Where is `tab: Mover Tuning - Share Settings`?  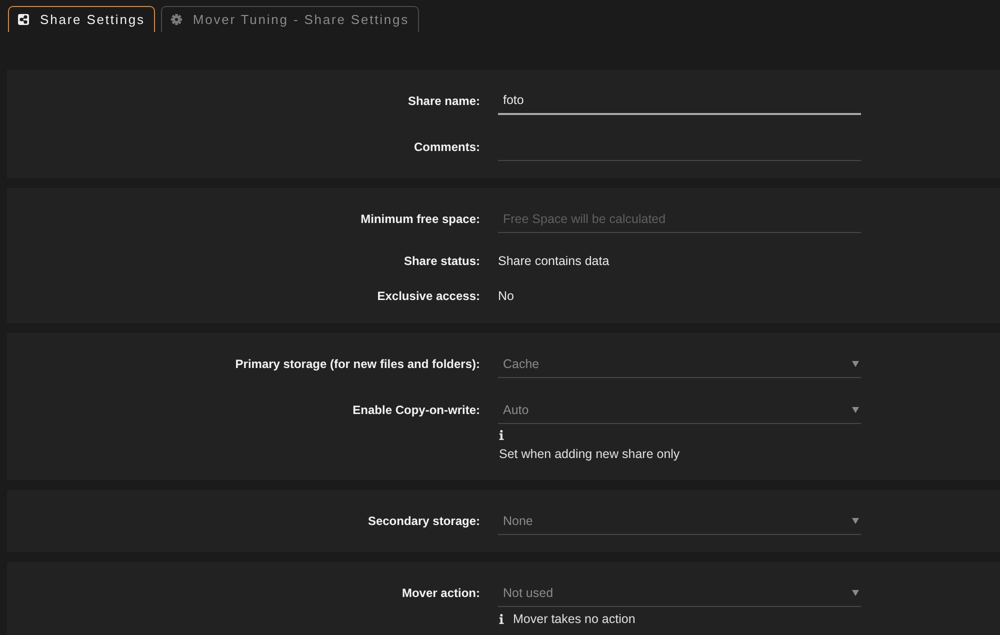
tab: Mover Tuning - Share Settings is located at coordinates (290, 19).